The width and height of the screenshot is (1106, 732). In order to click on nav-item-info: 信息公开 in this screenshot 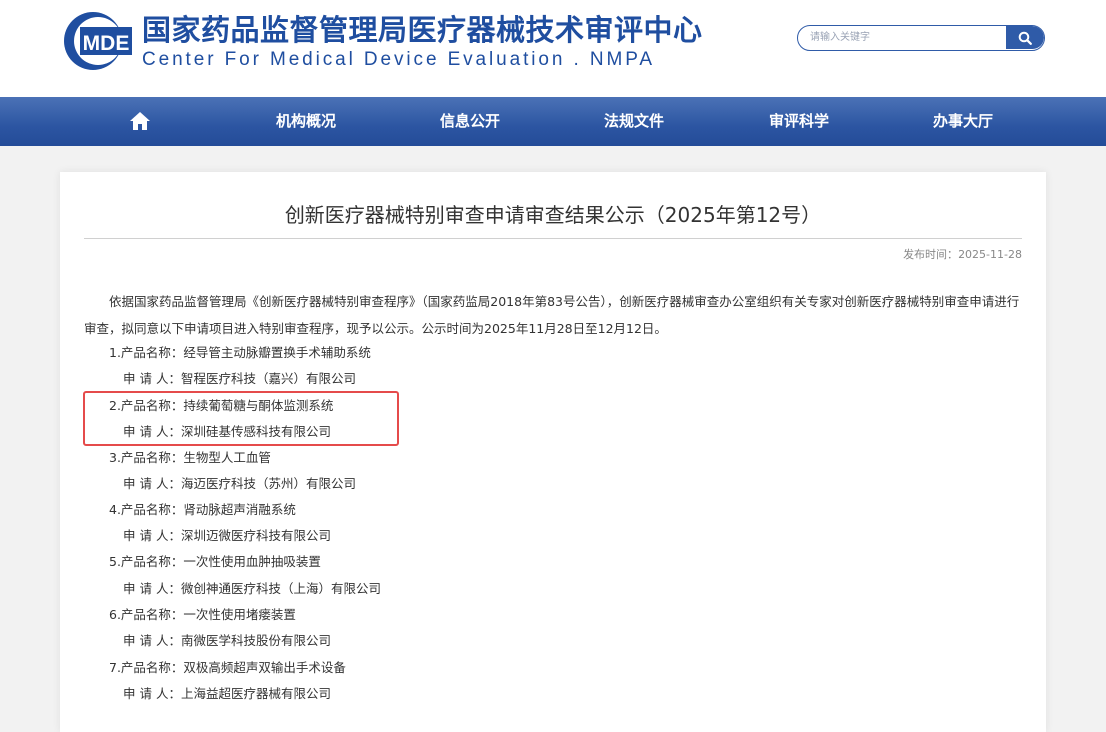, I will do `click(470, 121)`.